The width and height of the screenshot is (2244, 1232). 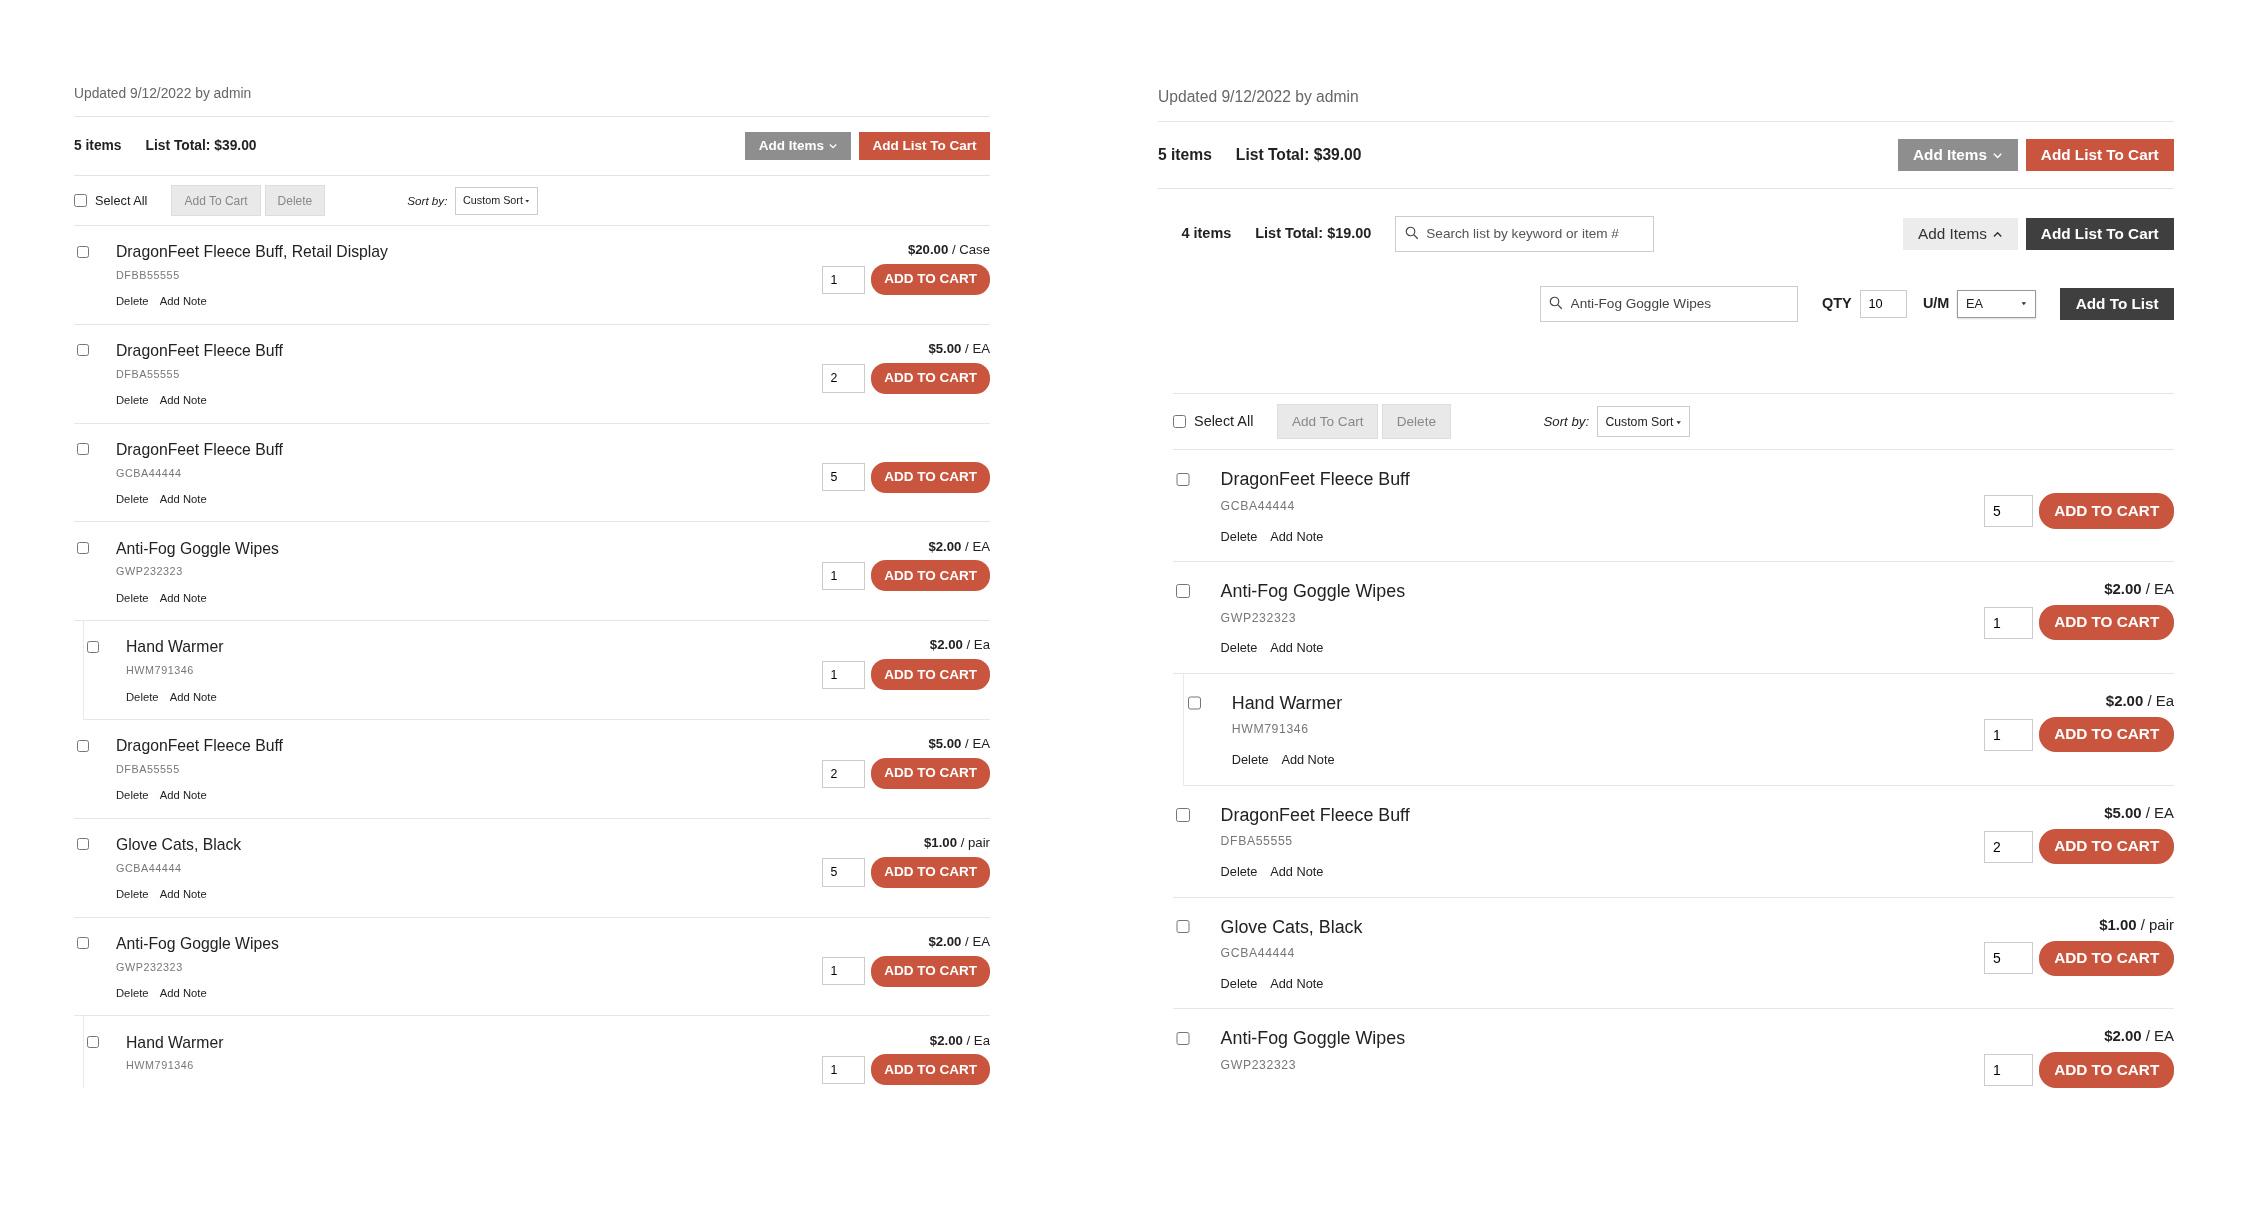 What do you see at coordinates (2117, 303) in the screenshot?
I see `add-to-list-button: Add To List` at bounding box center [2117, 303].